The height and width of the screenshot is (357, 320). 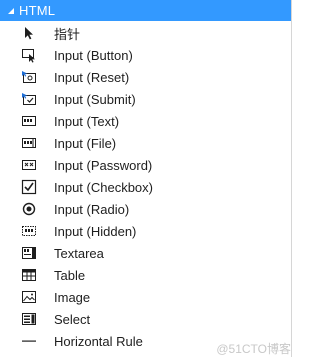 What do you see at coordinates (29, 165) in the screenshot?
I see `input-password-icon` at bounding box center [29, 165].